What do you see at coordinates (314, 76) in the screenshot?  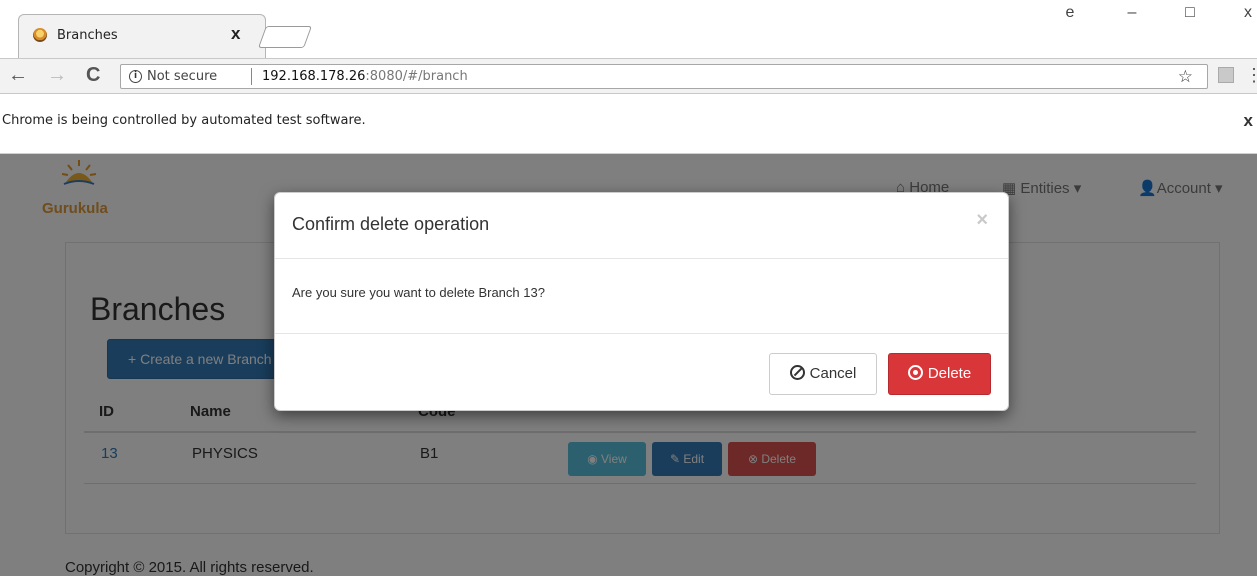 I see `url-host: 192.168.178.26` at bounding box center [314, 76].